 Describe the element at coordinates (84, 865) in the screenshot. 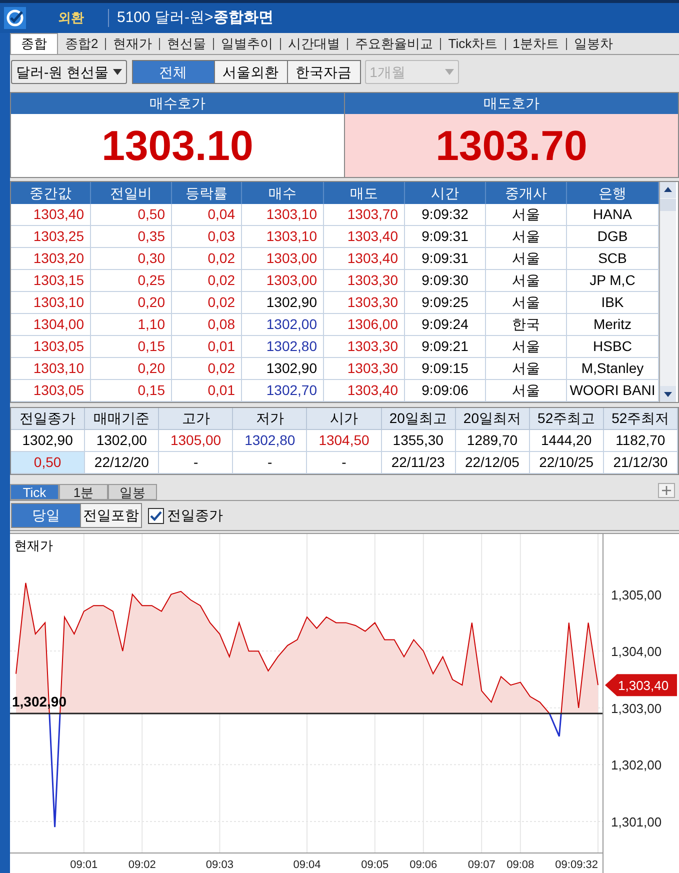

I see `x-axis-label: 09:01` at that location.